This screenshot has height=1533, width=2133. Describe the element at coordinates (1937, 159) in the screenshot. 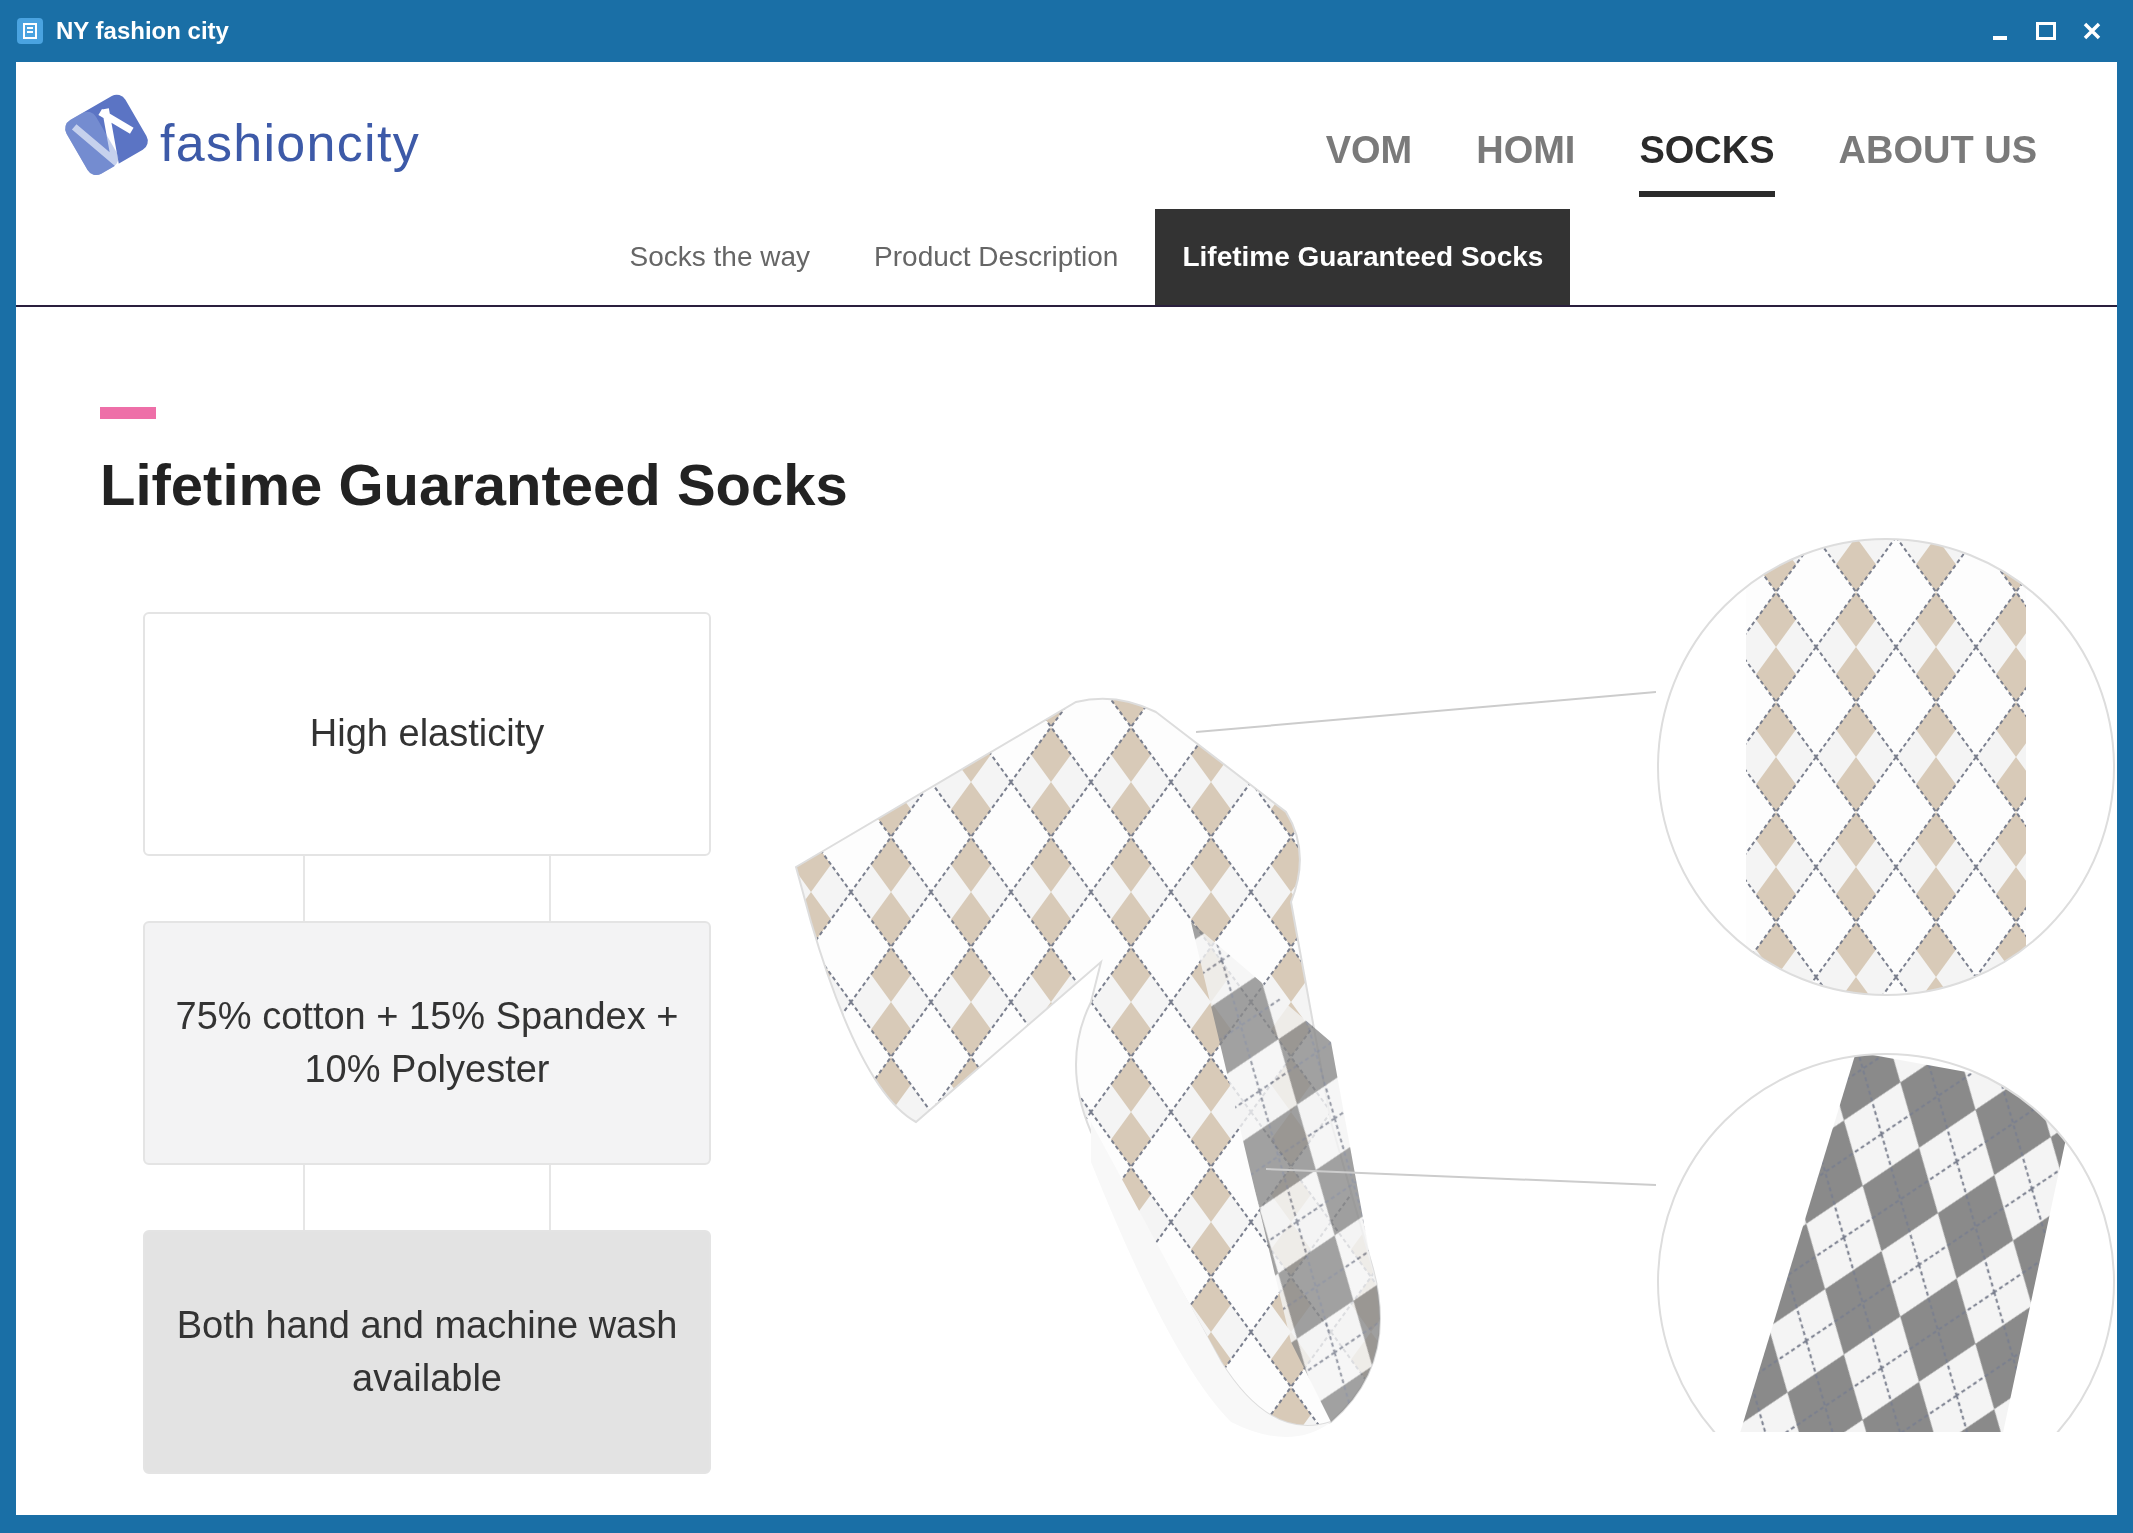

I see `nav-link: ABOUT US` at that location.